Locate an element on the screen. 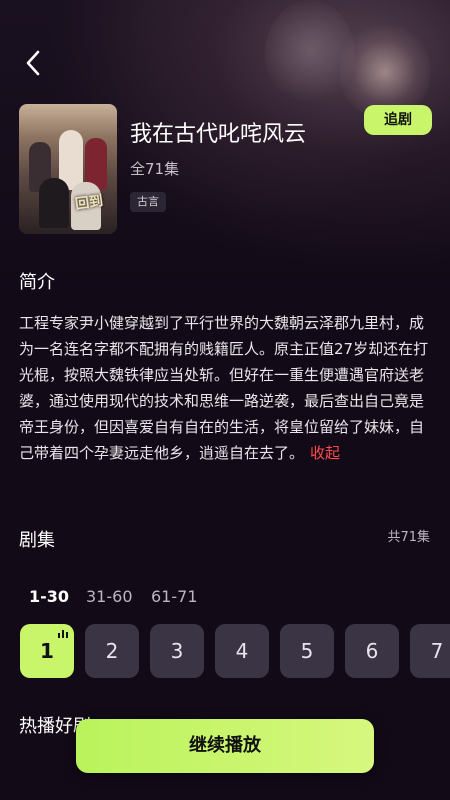 The height and width of the screenshot is (800, 450). drama-poster: 回到 is located at coordinates (68, 169).